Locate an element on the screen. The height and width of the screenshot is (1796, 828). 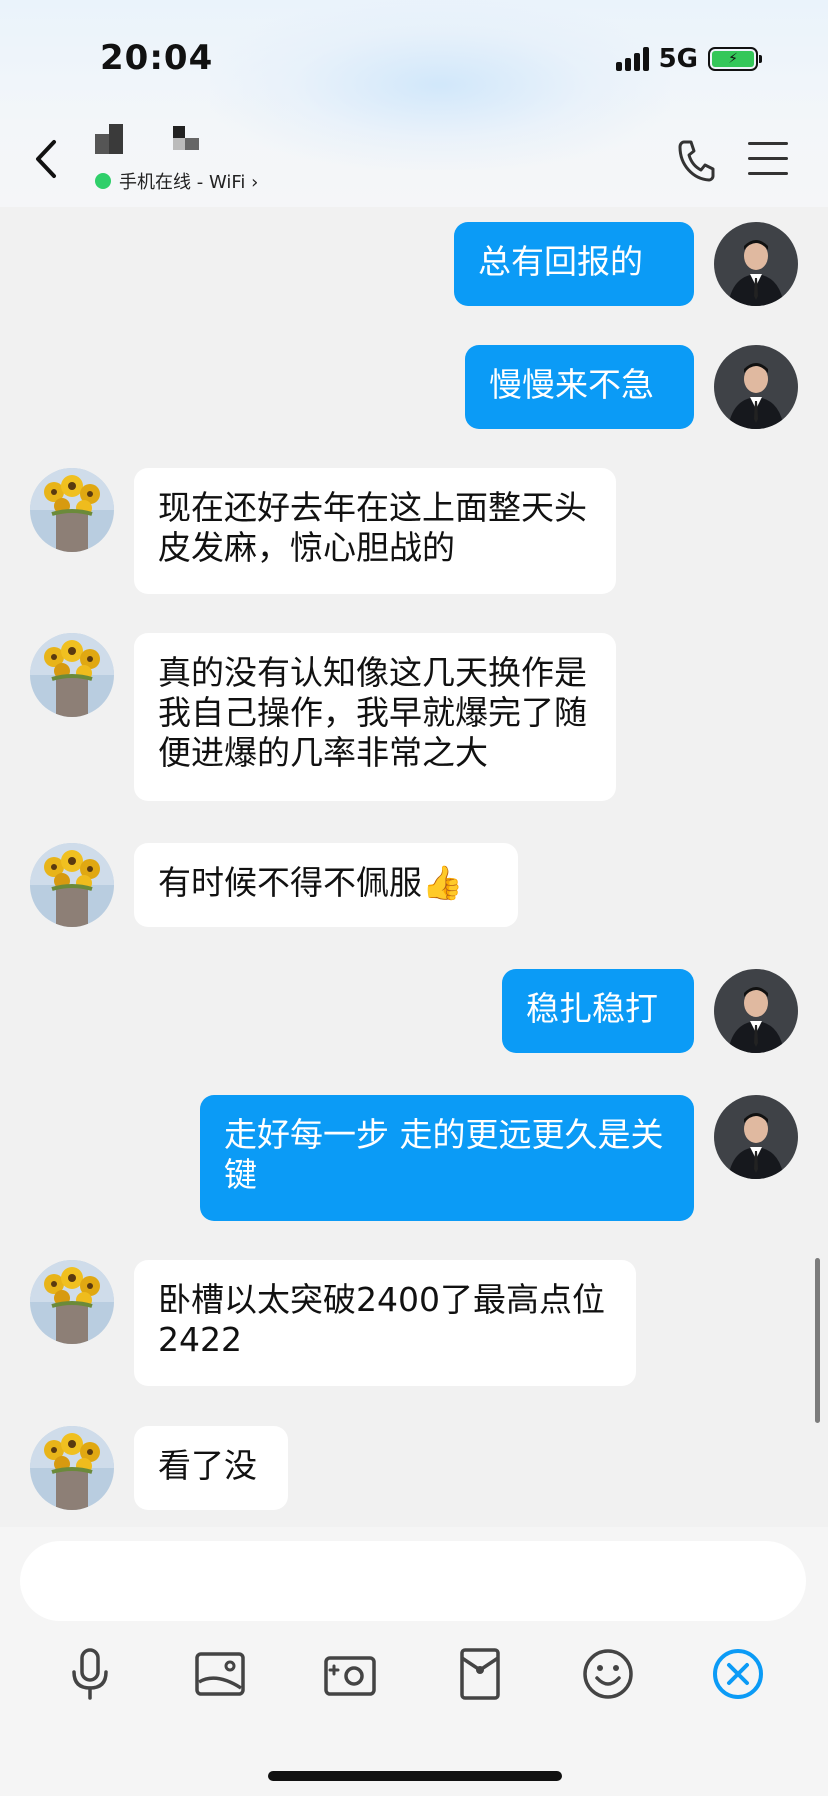
message-input is located at coordinates (413, 1581).